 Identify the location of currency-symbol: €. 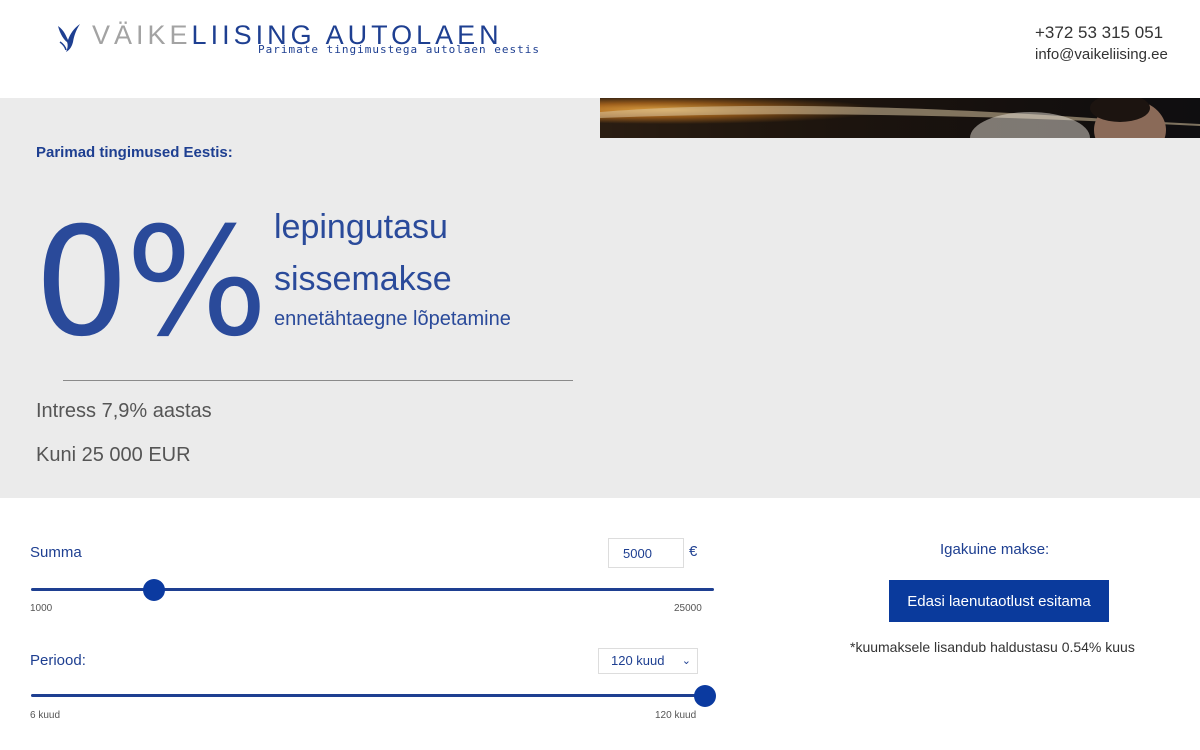
(693, 551).